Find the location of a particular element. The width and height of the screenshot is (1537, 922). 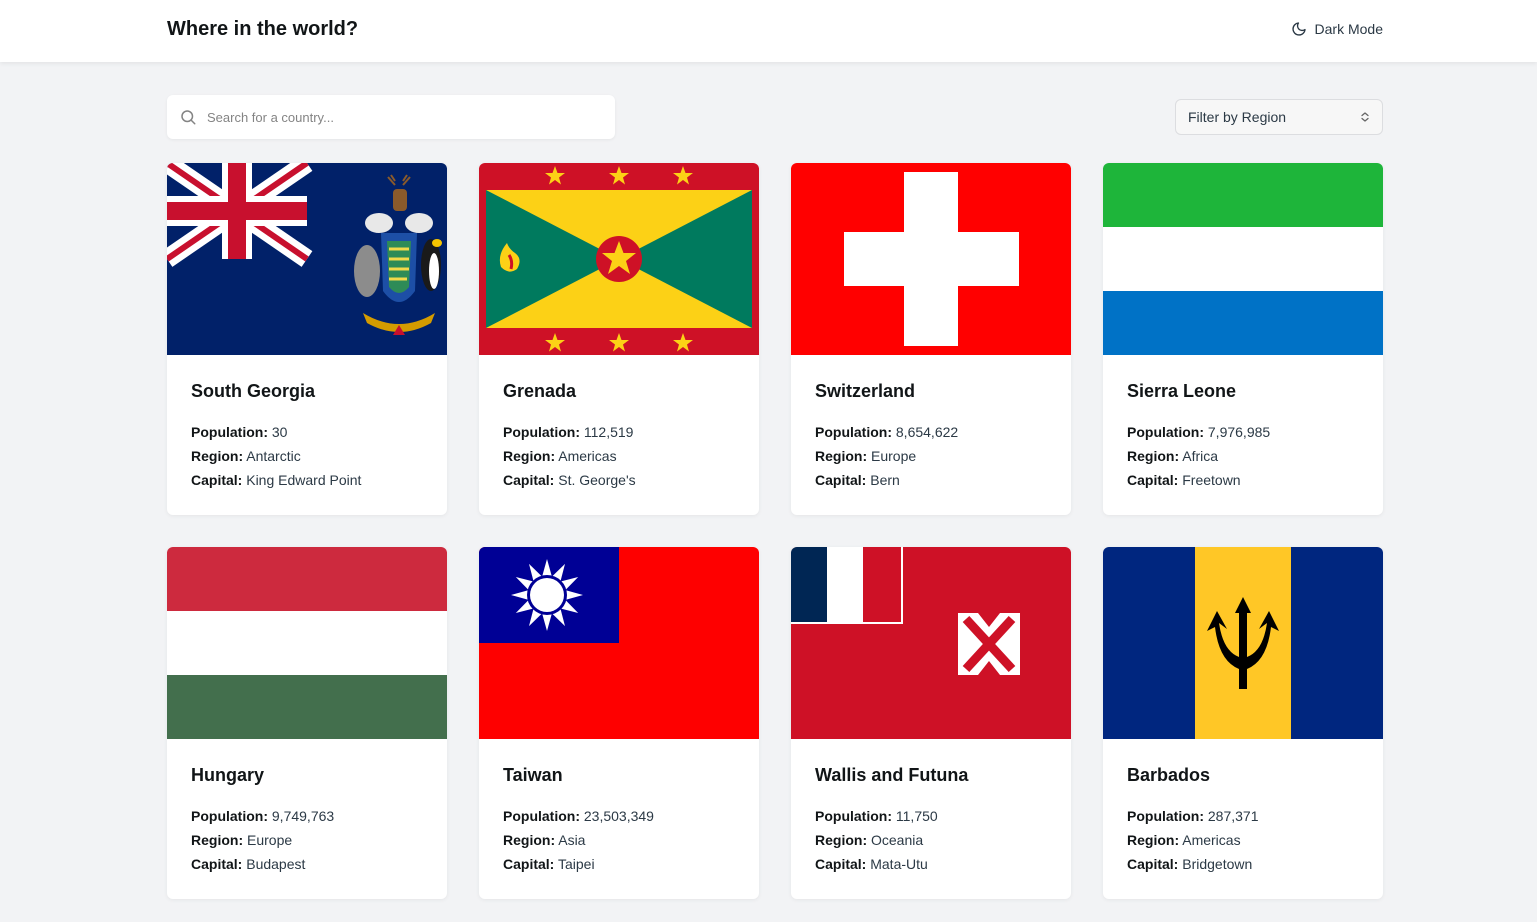

region-line: Region: Asia is located at coordinates (619, 840).